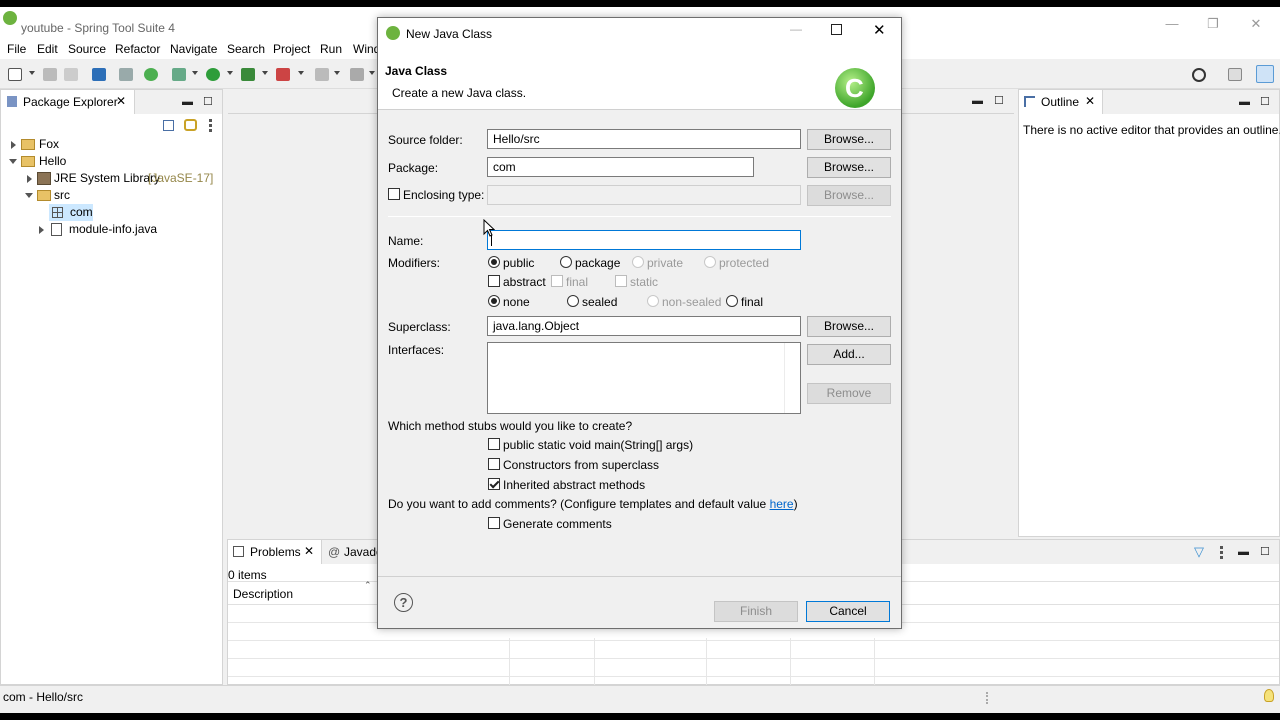  What do you see at coordinates (494, 262) in the screenshot?
I see `modifier-public-radio` at bounding box center [494, 262].